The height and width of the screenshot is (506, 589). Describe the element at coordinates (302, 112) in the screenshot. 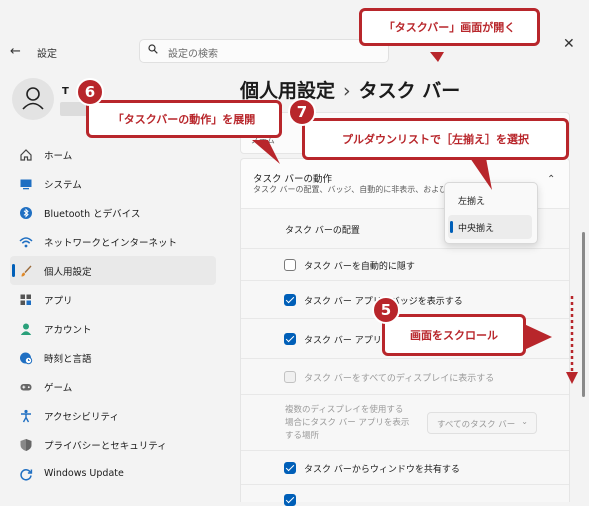

I see `step-7-badge: 7` at that location.